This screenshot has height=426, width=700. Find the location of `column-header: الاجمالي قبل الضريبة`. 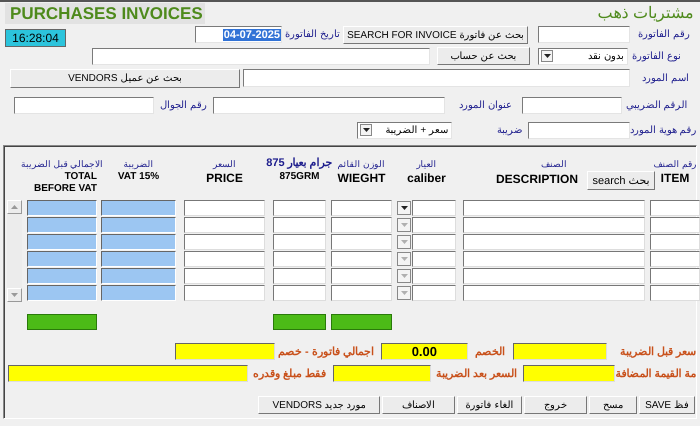

column-header: الاجمالي قبل الضريبة is located at coordinates (62, 164).